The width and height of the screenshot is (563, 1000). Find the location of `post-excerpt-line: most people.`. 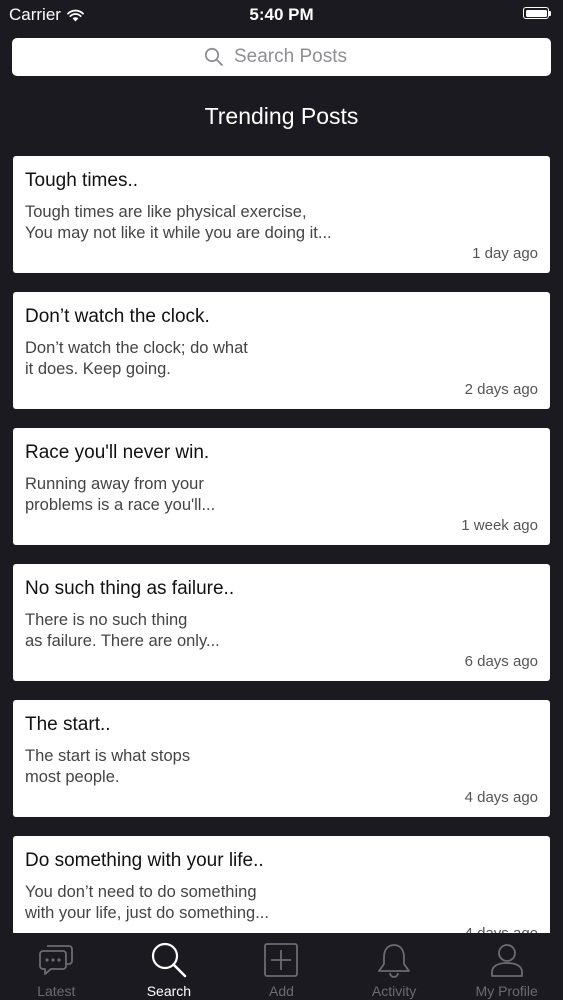

post-excerpt-line: most people. is located at coordinates (72, 777).